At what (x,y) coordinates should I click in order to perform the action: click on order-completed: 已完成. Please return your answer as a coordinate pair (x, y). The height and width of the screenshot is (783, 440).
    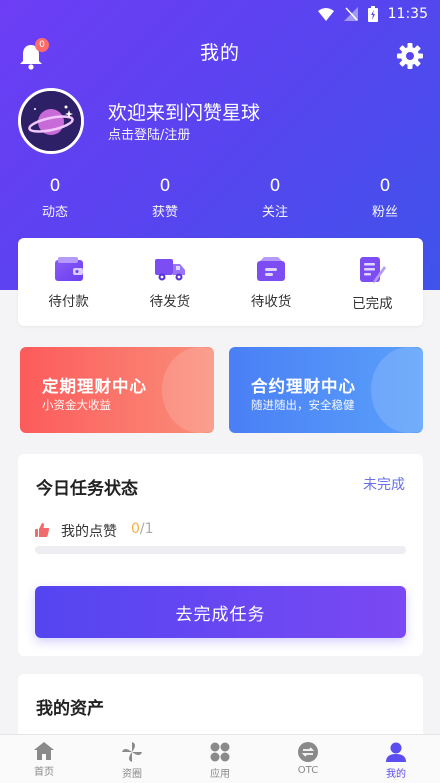
    Looking at the image, I should click on (372, 282).